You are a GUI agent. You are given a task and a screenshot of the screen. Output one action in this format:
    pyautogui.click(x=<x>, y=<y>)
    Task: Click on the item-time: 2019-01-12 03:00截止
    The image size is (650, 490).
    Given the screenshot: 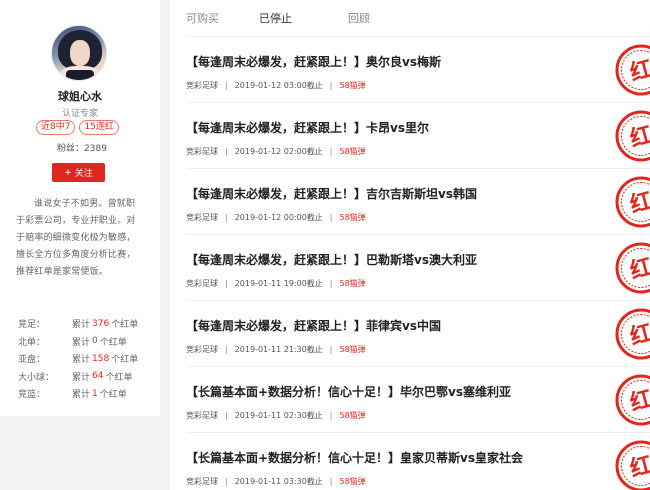 What is the action you would take?
    pyautogui.click(x=278, y=85)
    